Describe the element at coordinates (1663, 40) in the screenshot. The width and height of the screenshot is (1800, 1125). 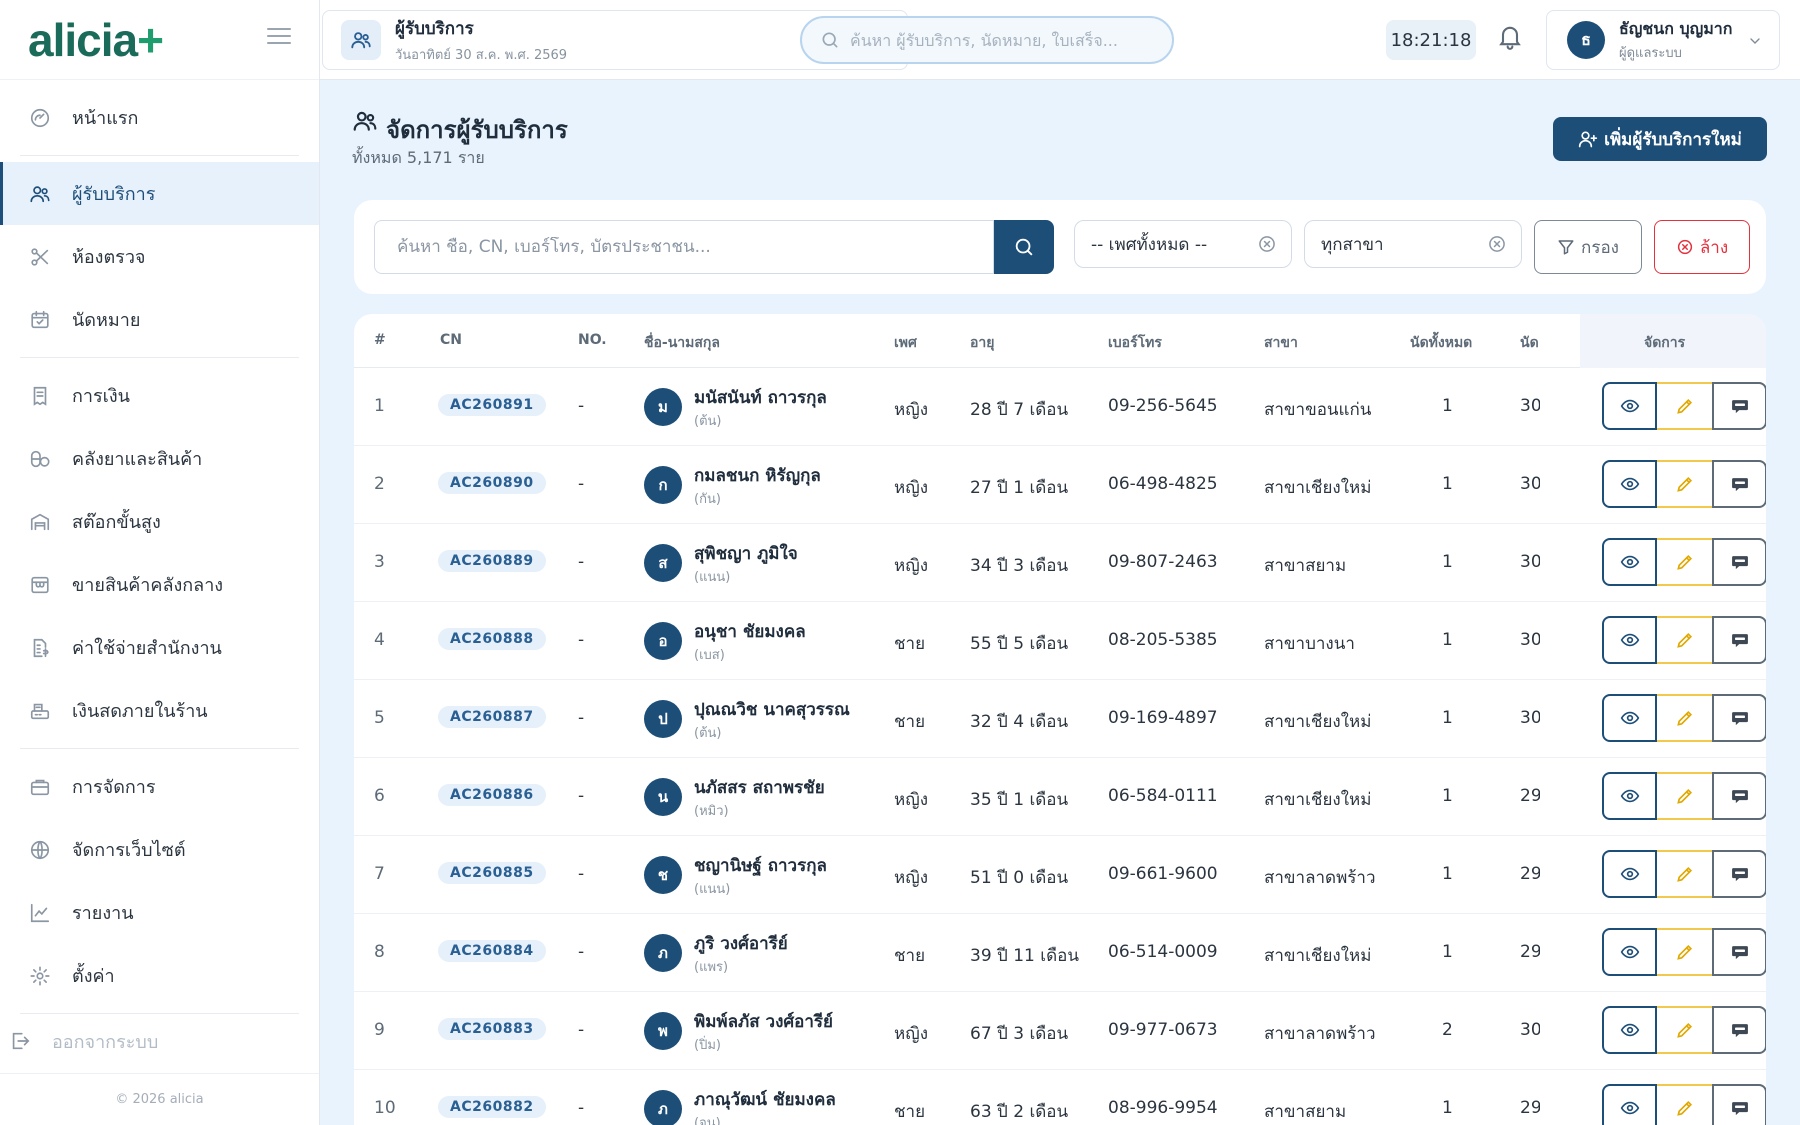
I see `user-menu: ธ ธัญชนก บุญมาก ผู้ดูแลระบบ` at that location.